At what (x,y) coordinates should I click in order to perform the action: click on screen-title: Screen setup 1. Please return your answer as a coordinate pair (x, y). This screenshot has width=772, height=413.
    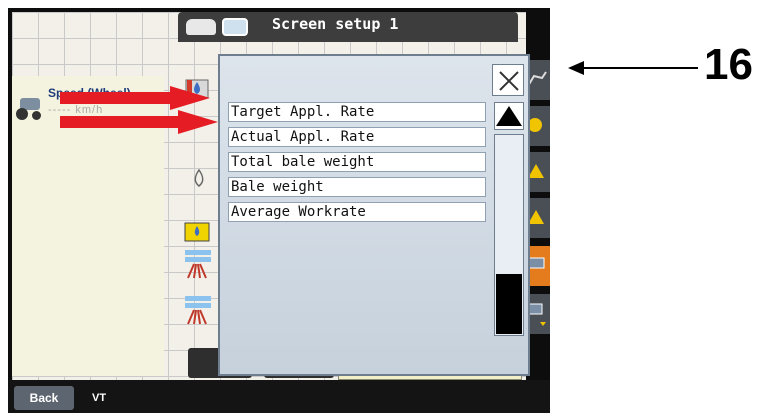
    Looking at the image, I should click on (335, 24).